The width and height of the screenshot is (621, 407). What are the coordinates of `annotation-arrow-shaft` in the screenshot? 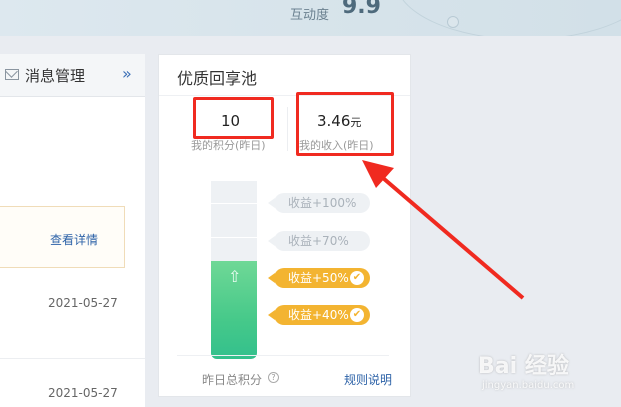 It's located at (453, 238).